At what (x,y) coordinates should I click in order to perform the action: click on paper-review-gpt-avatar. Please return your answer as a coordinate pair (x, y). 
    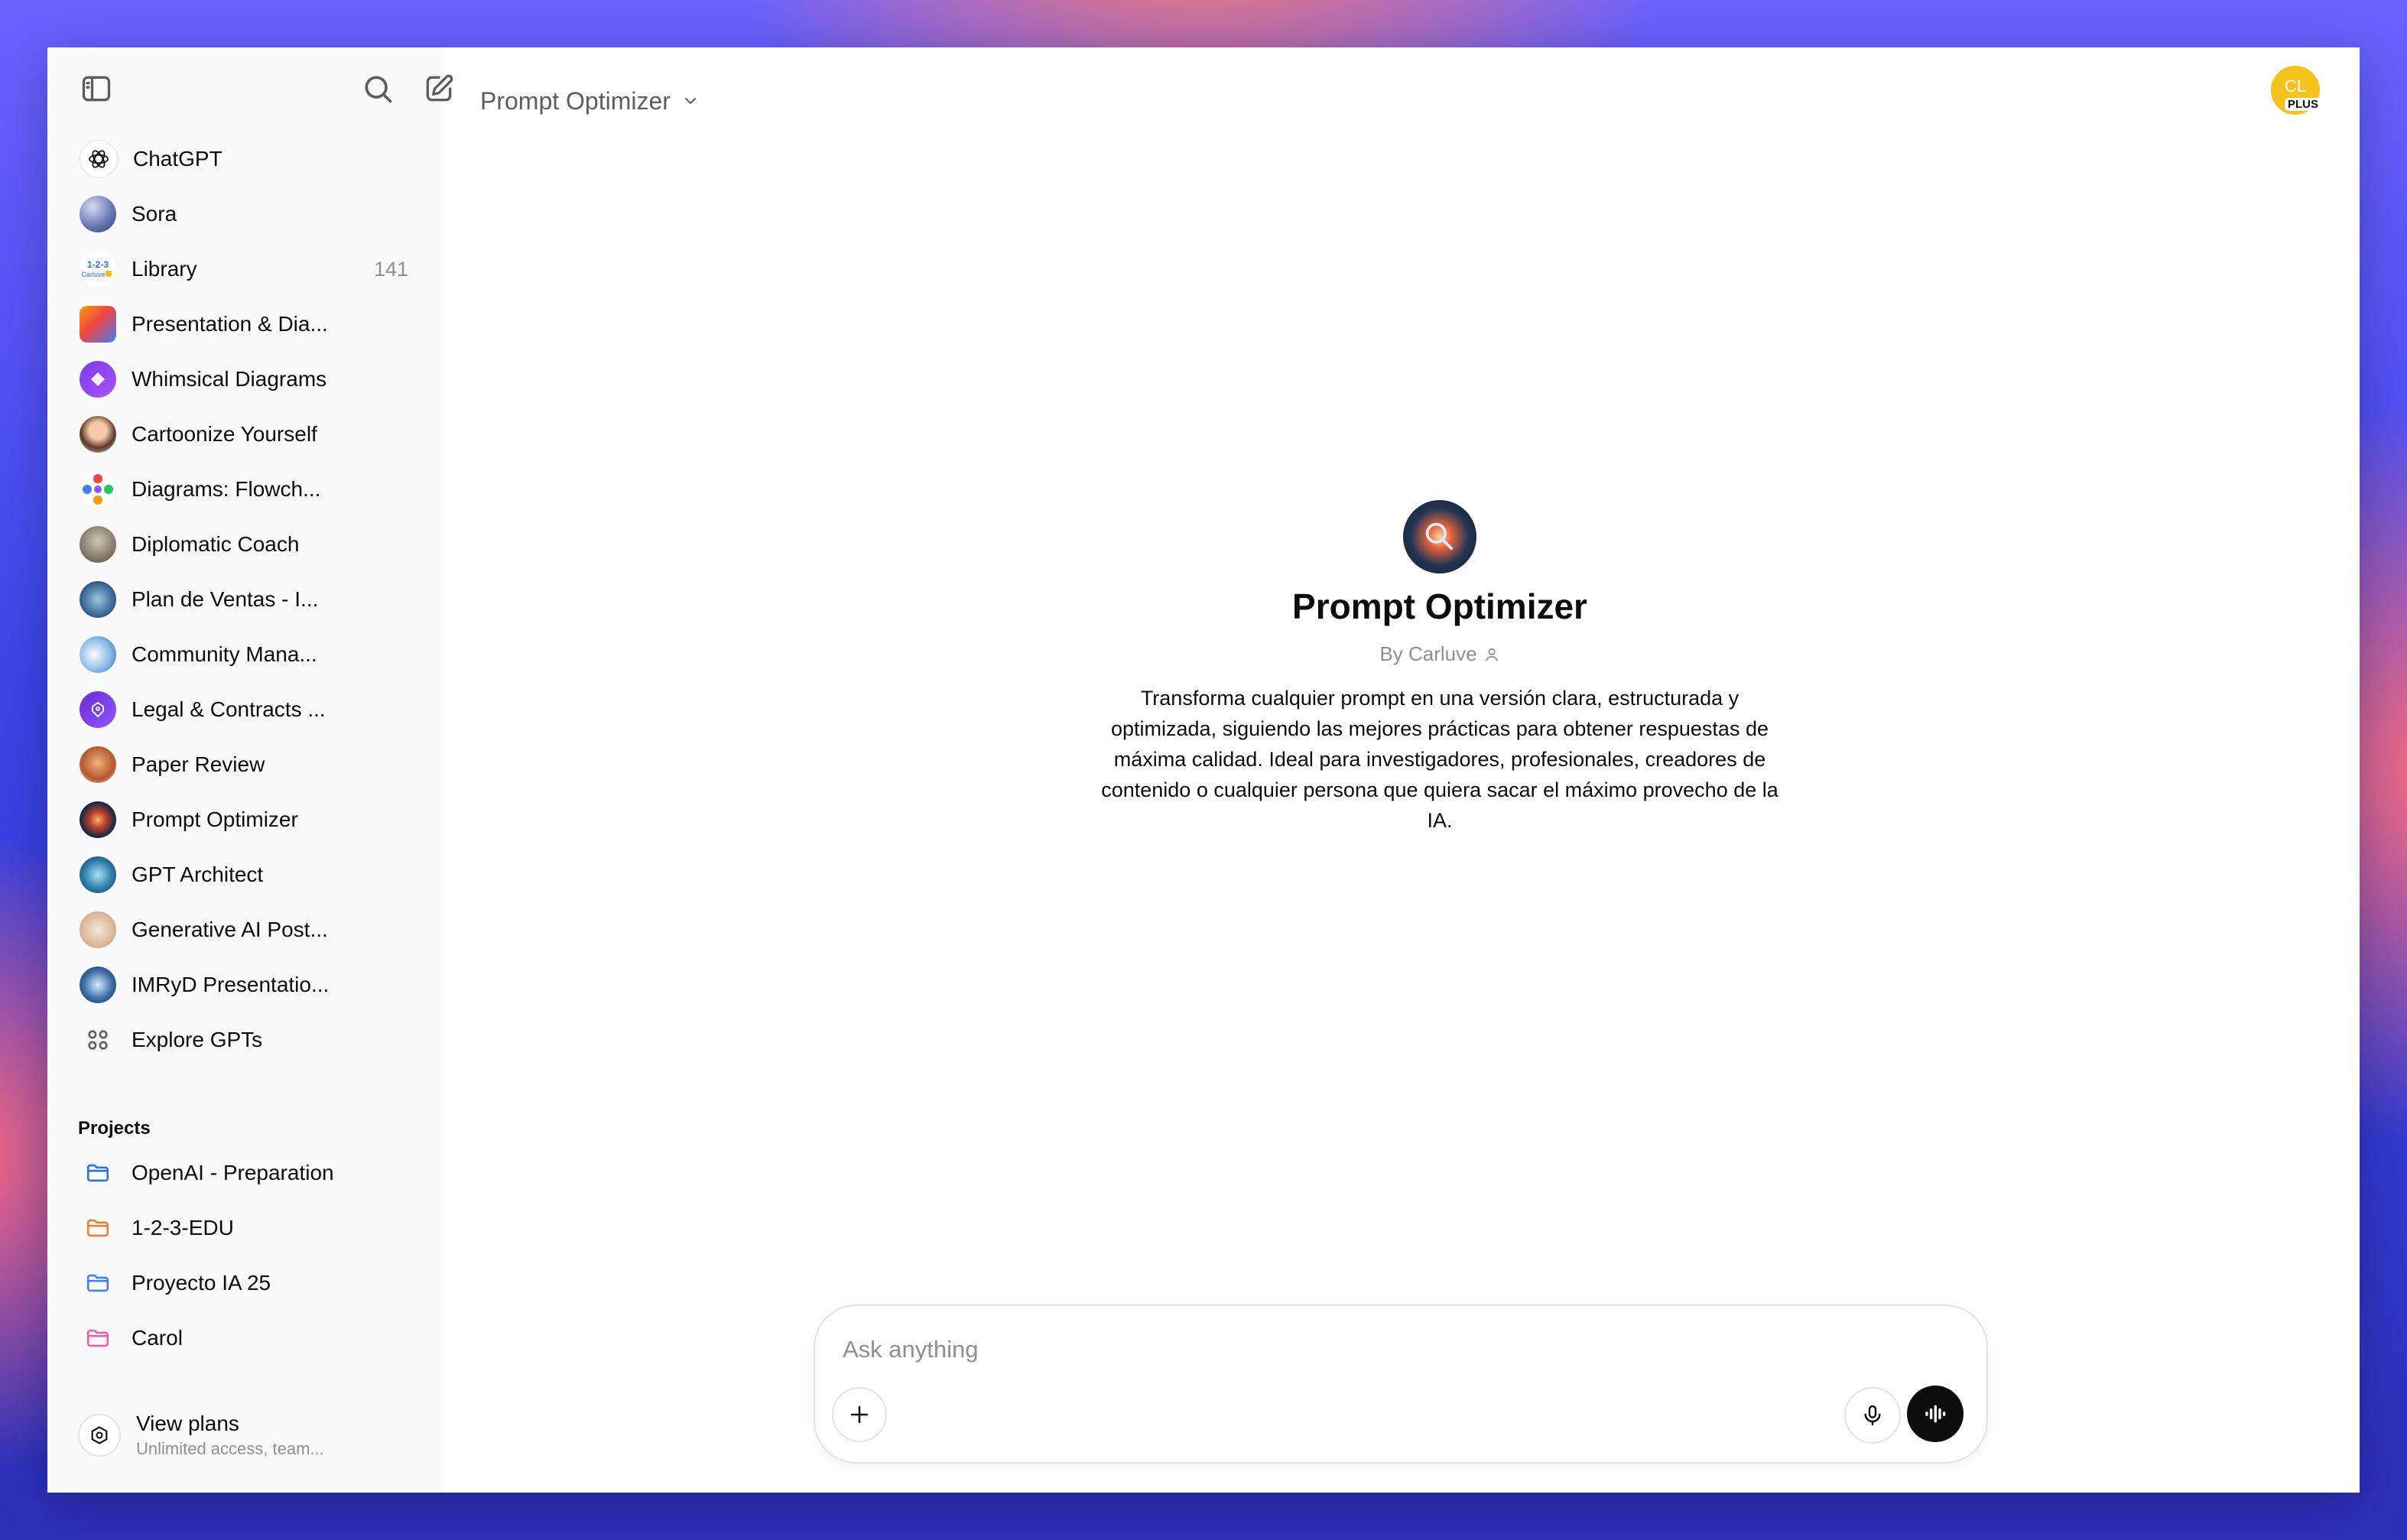
    Looking at the image, I should click on (98, 764).